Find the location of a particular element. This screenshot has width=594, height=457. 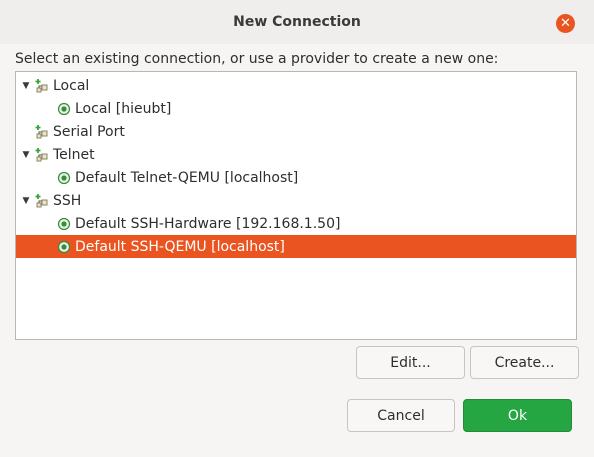

tree-item-default-telnet-qemu: Default Telnet-QEMU [localhost] is located at coordinates (296, 177).